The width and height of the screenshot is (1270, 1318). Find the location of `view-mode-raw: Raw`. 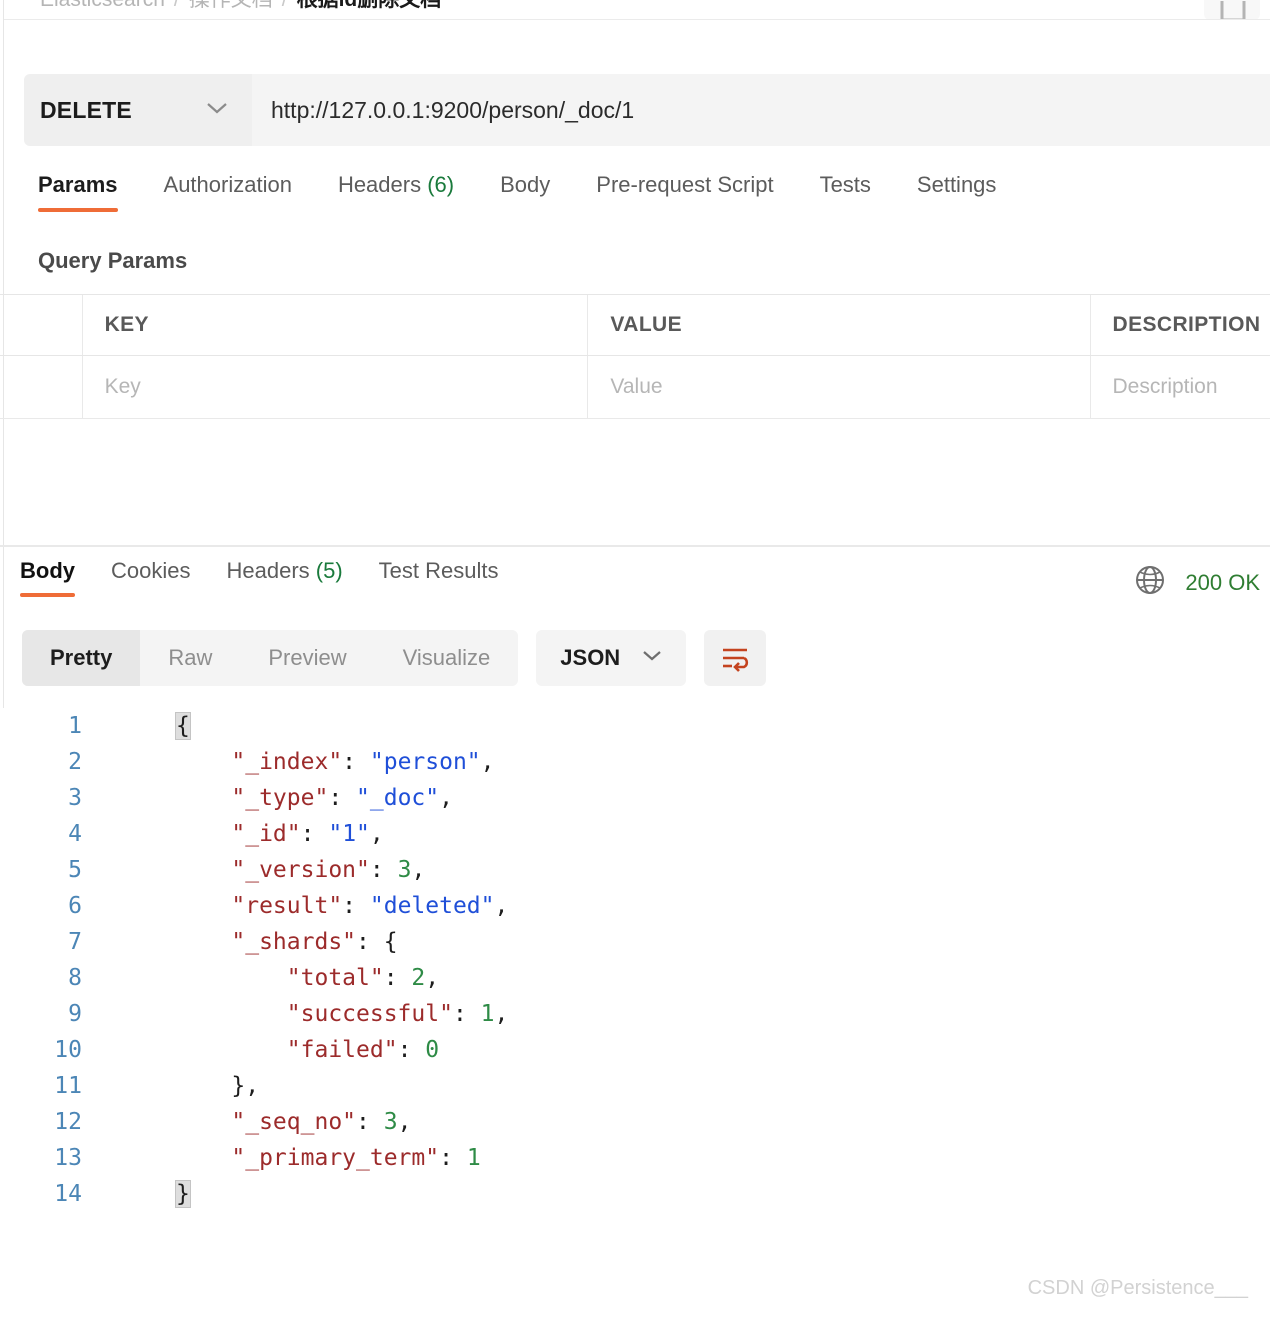

view-mode-raw: Raw is located at coordinates (190, 658).